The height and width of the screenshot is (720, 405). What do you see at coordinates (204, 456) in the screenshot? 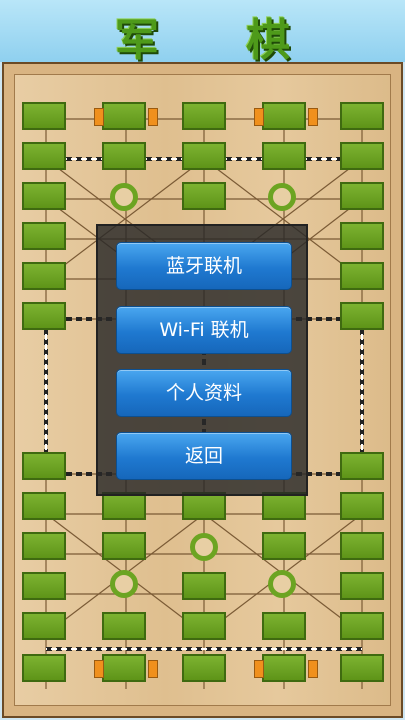
I see `back-button: 返回` at bounding box center [204, 456].